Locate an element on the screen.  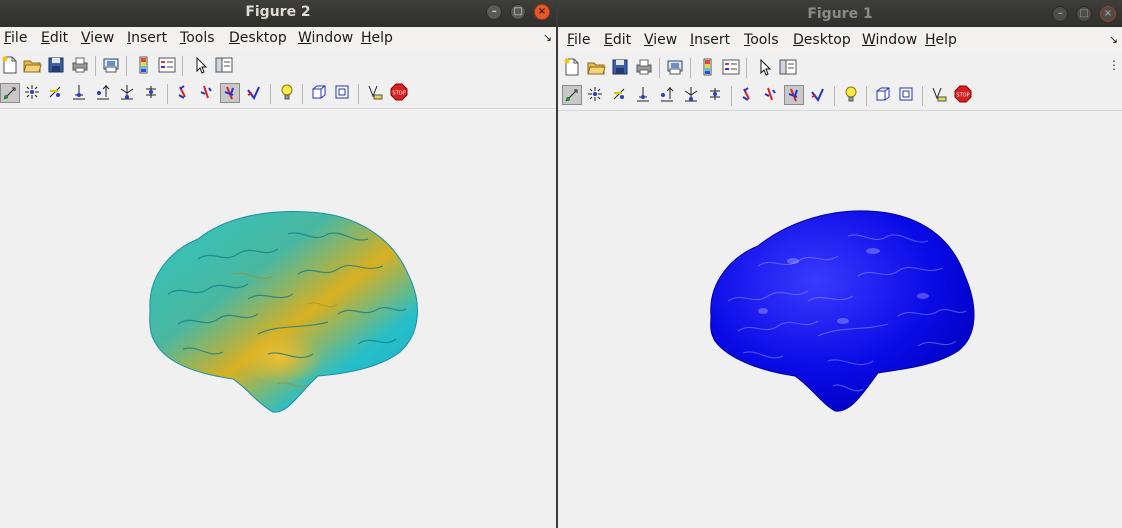
title-bar: Figure 1 – □ × is located at coordinates (840, 13).